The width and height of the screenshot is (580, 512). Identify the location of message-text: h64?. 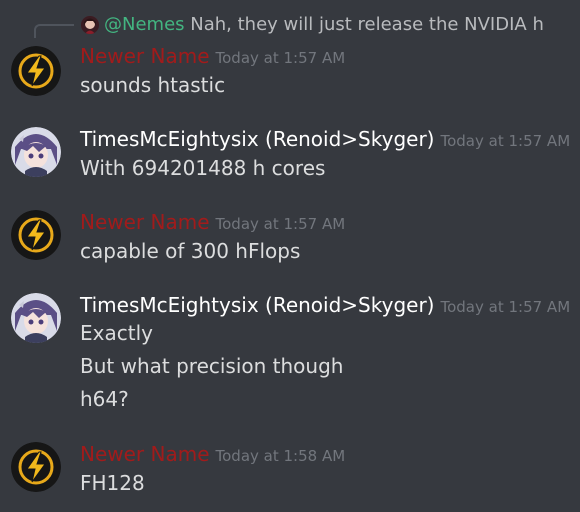
(104, 399).